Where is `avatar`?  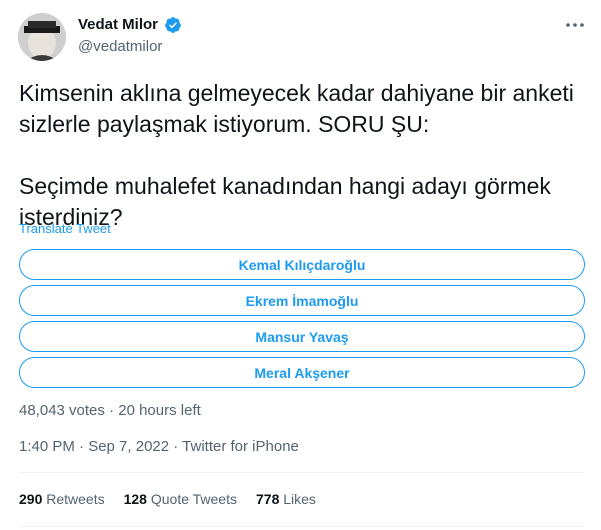 avatar is located at coordinates (42, 37).